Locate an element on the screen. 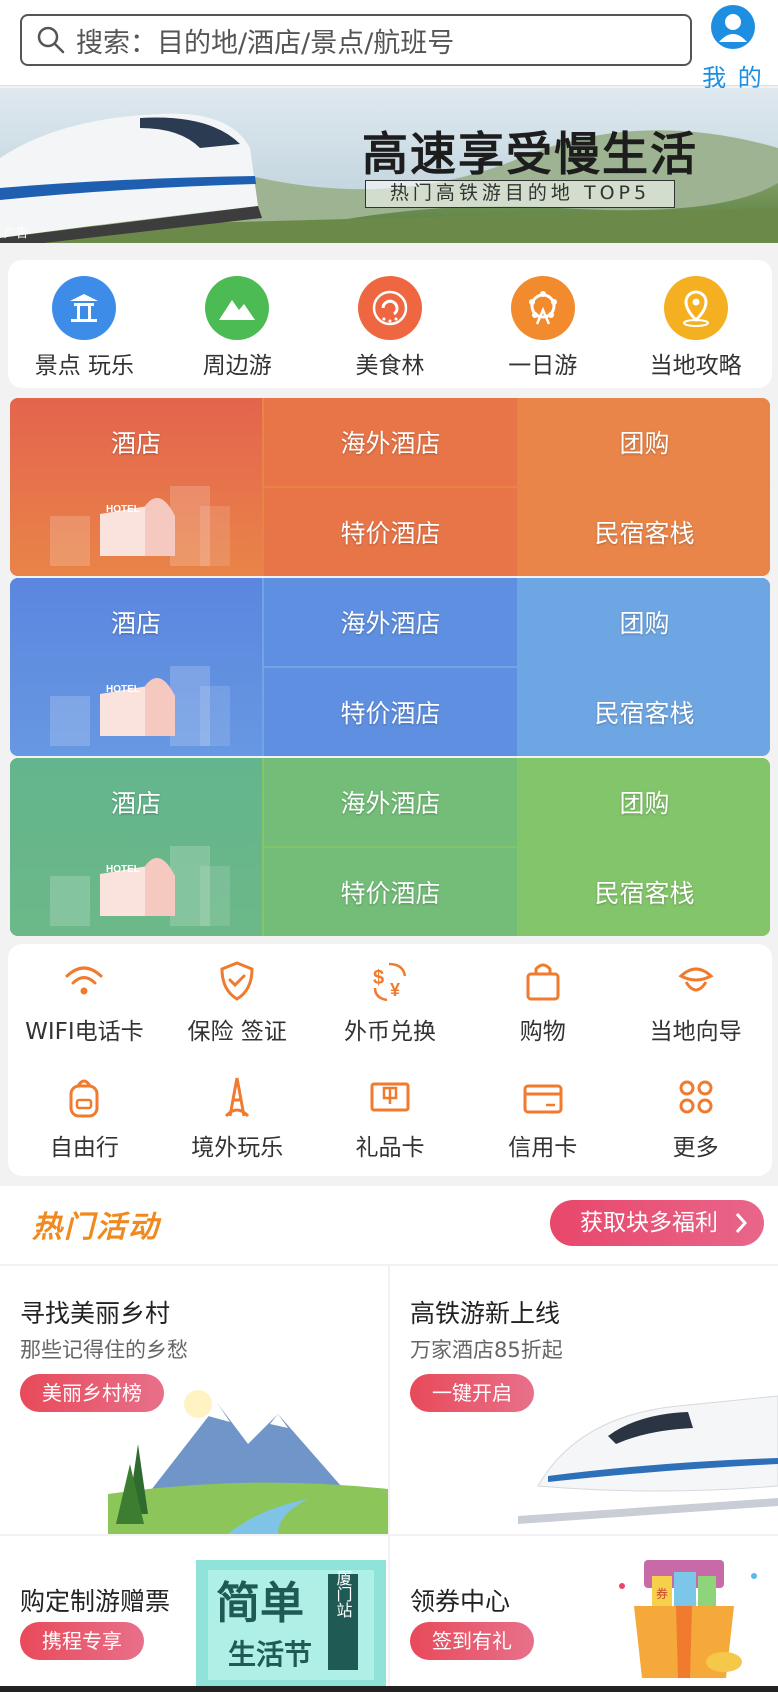 The image size is (778, 1692). tile-high-speed-rail: 高铁游新上线 万家酒店85折起 一键开启 is located at coordinates (584, 1400).